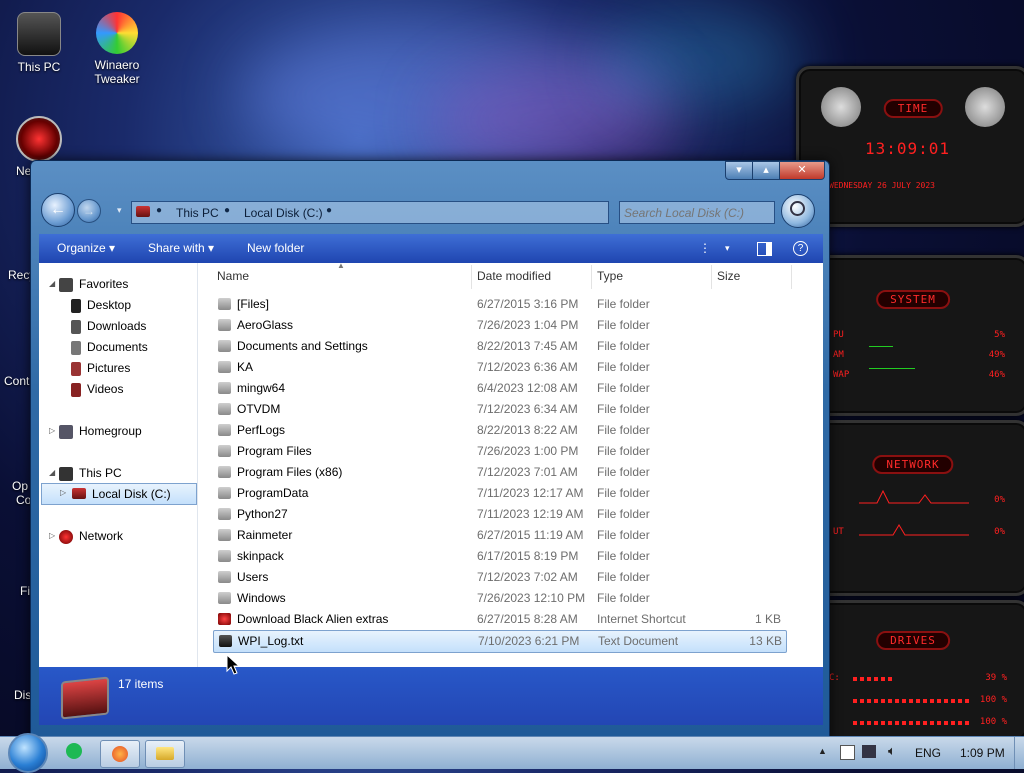  Describe the element at coordinates (705, 248) in the screenshot. I see `change-view-button: ⋮` at that location.